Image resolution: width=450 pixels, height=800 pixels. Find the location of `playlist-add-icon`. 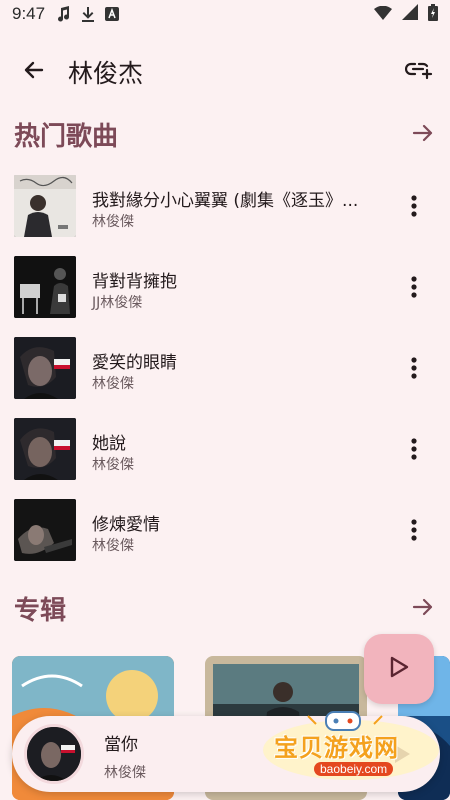

playlist-add-icon is located at coordinates (419, 70).